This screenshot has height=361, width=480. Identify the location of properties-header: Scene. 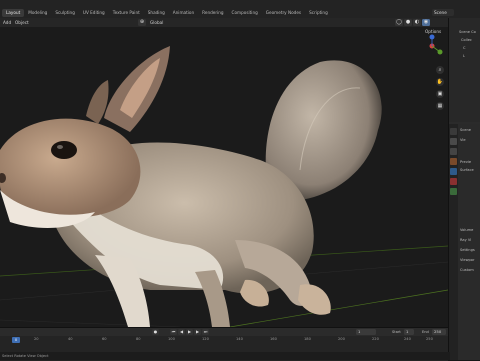
(465, 130).